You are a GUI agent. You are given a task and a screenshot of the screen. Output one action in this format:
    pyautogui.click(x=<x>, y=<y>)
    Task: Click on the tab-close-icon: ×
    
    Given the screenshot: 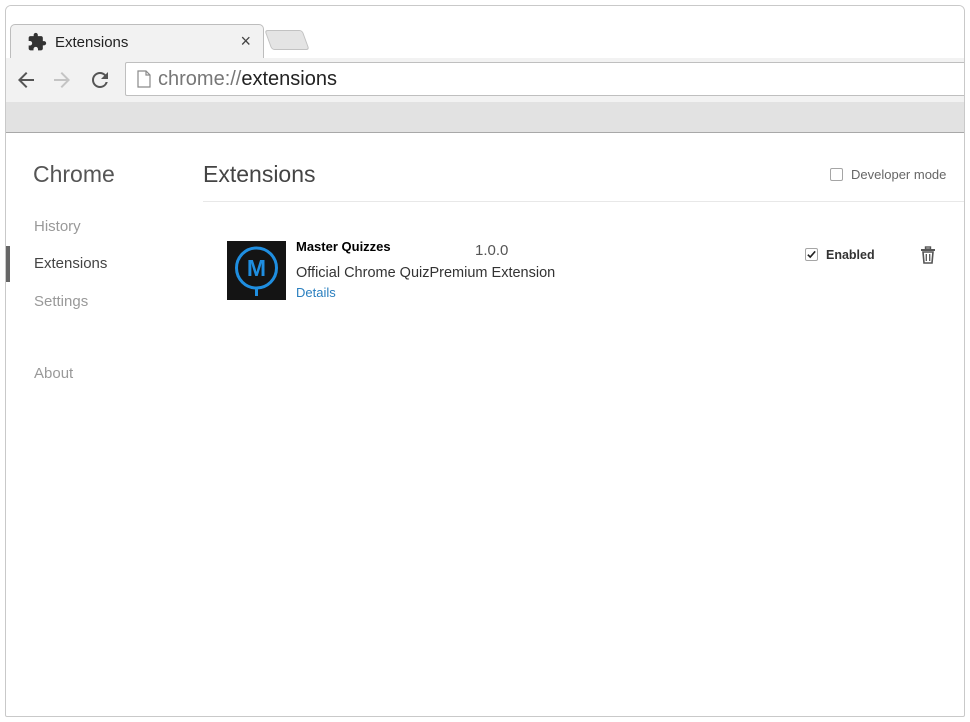 What is the action you would take?
    pyautogui.click(x=245, y=41)
    